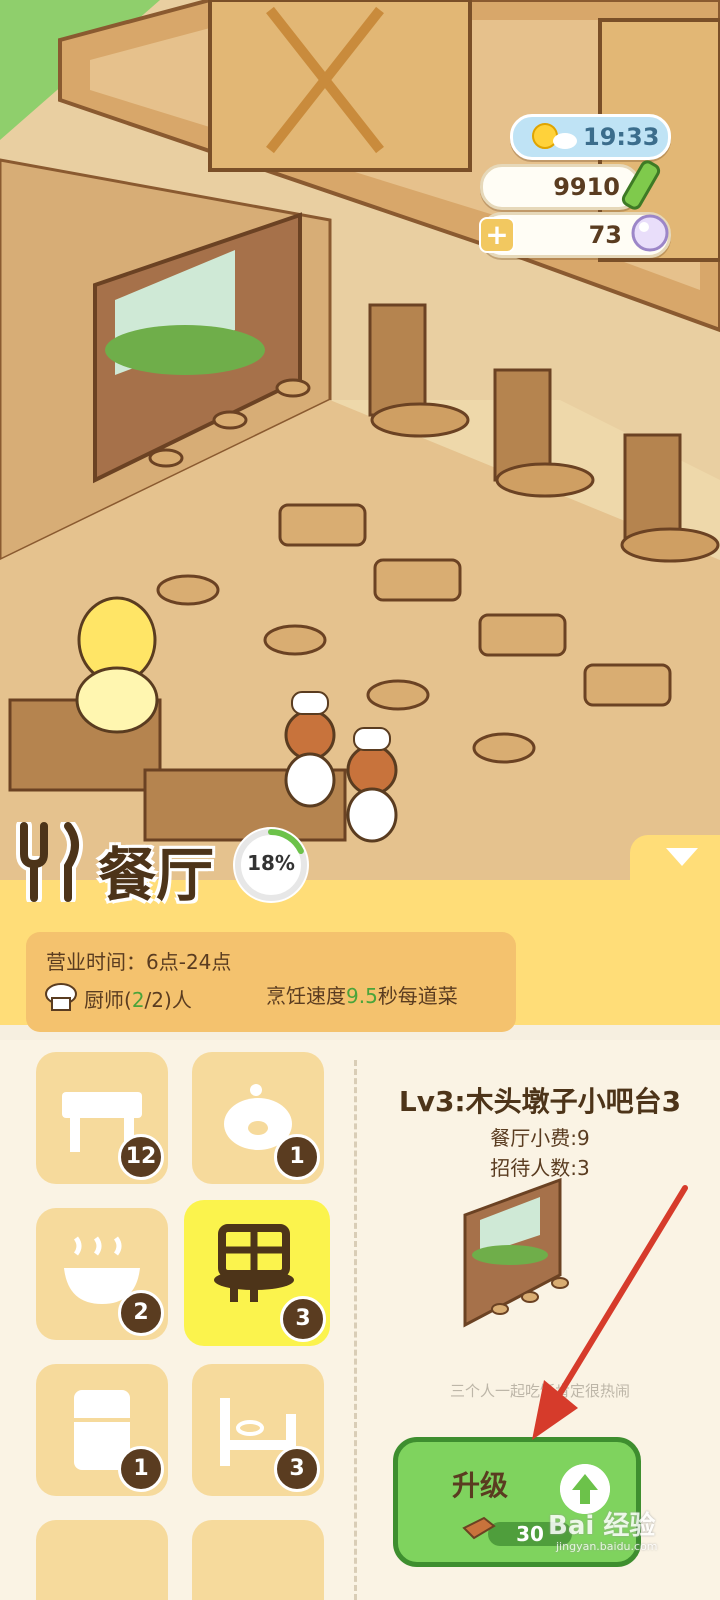 The image size is (720, 1600). What do you see at coordinates (479, 1528) in the screenshot?
I see `wood-plank-icon` at bounding box center [479, 1528].